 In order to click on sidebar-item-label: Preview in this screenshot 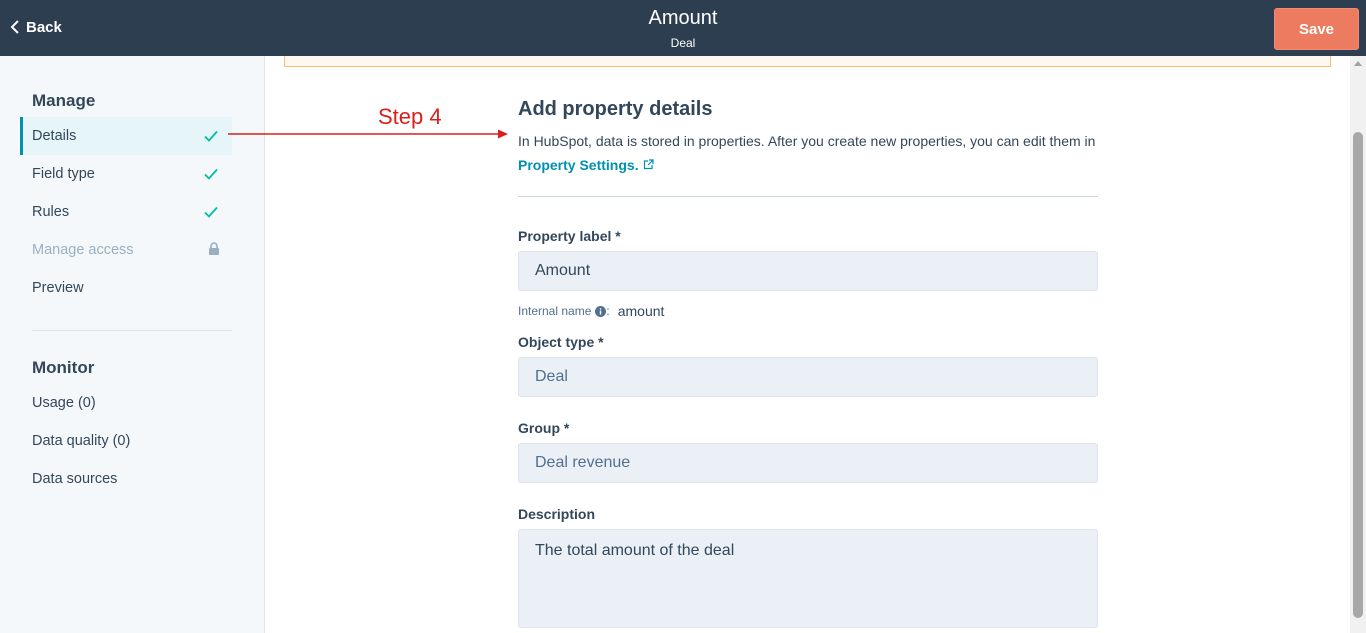, I will do `click(58, 288)`.